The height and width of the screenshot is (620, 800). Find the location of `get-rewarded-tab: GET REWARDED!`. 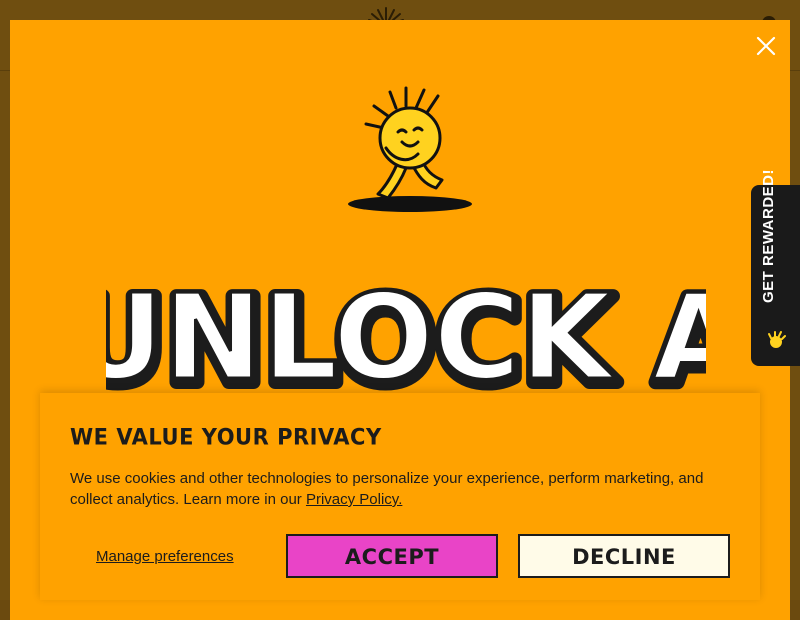

get-rewarded-tab: GET REWARDED! is located at coordinates (775, 267).